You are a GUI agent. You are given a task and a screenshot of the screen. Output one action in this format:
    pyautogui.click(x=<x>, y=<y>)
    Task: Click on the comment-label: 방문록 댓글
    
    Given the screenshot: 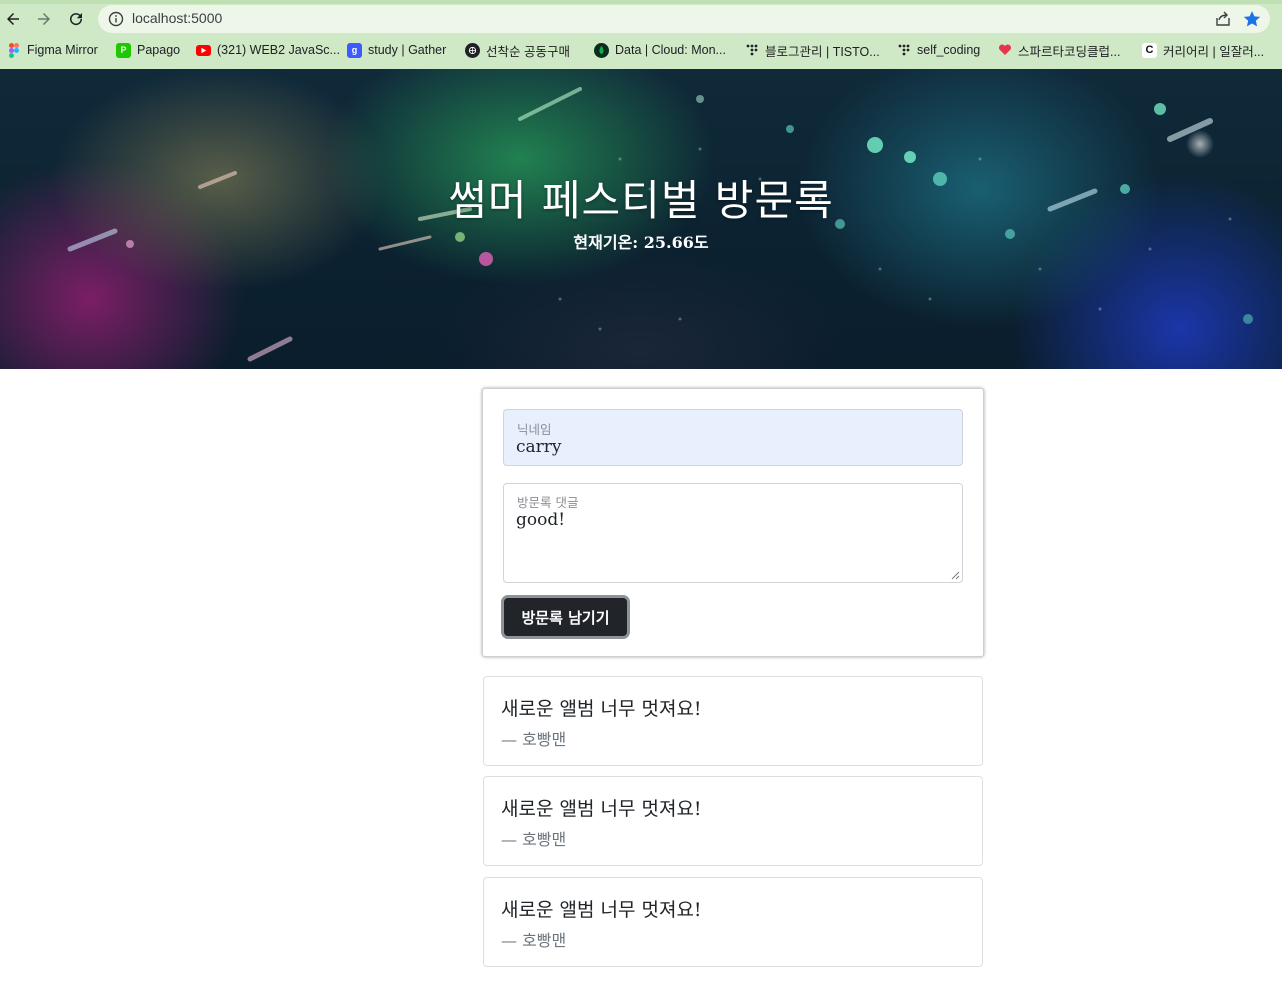 What is the action you would take?
    pyautogui.click(x=548, y=502)
    